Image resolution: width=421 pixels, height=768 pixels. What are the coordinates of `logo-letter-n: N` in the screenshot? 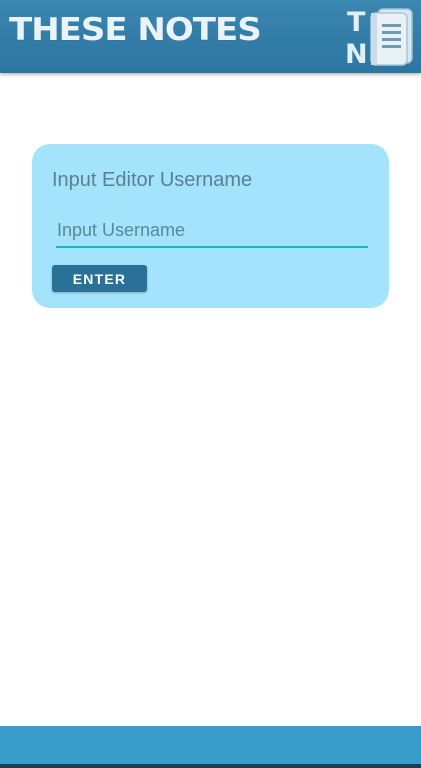 It's located at (356, 52).